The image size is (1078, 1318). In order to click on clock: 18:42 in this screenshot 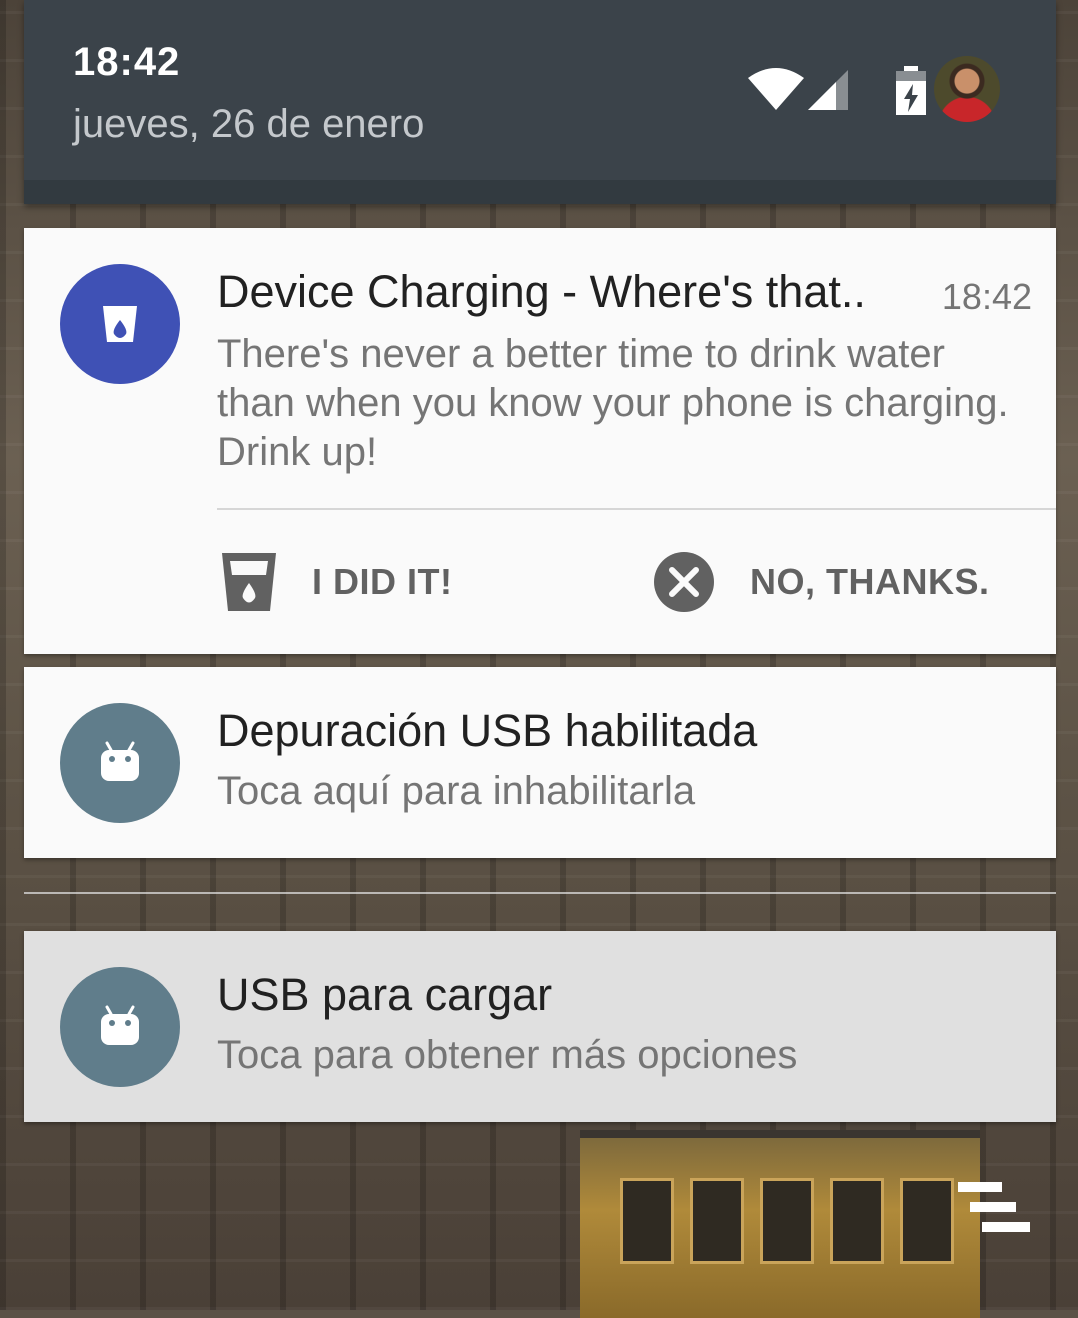, I will do `click(127, 62)`.